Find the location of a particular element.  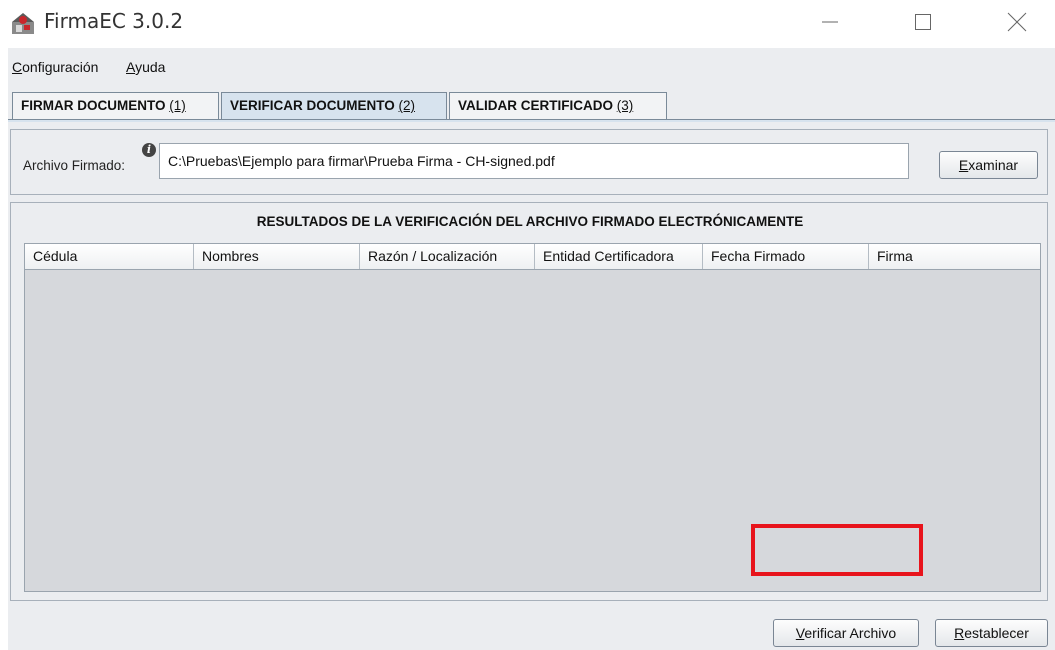

examinar-button: Examinar is located at coordinates (988, 165).